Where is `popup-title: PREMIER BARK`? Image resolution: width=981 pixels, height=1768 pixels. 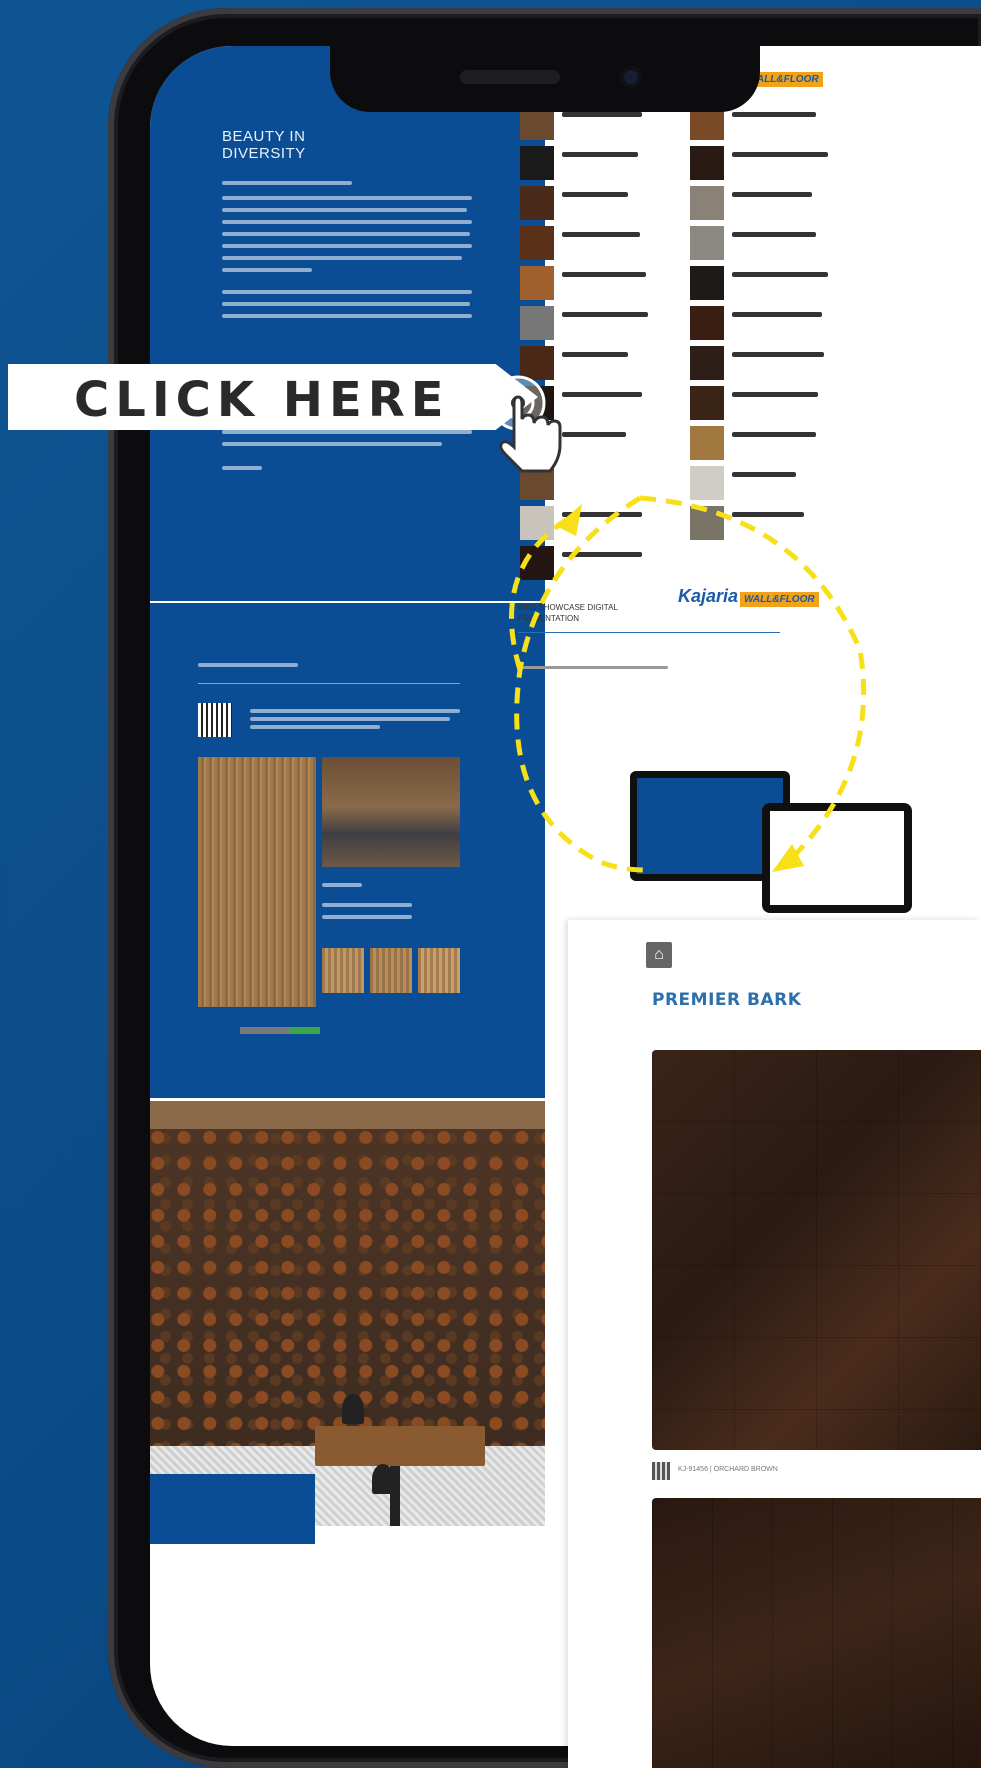 popup-title: PREMIER BARK is located at coordinates (727, 1000).